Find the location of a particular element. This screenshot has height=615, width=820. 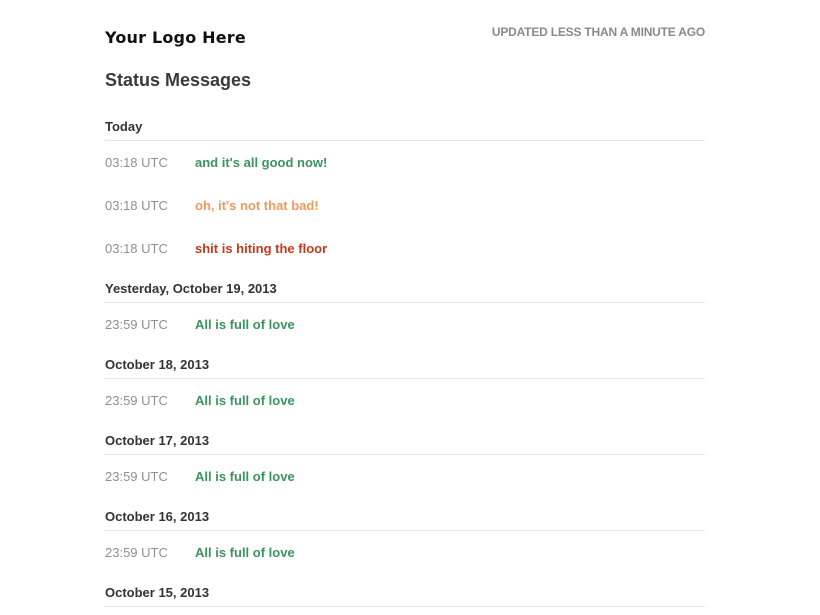

day-title: Today is located at coordinates (405, 124).